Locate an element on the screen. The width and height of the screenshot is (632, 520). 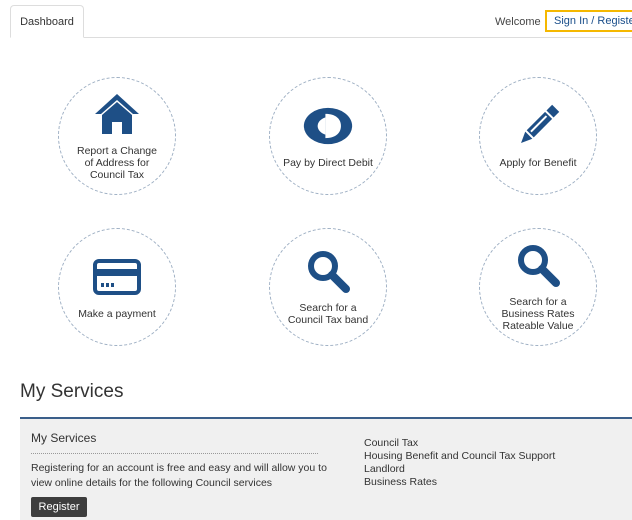
card-icon is located at coordinates (117, 277).